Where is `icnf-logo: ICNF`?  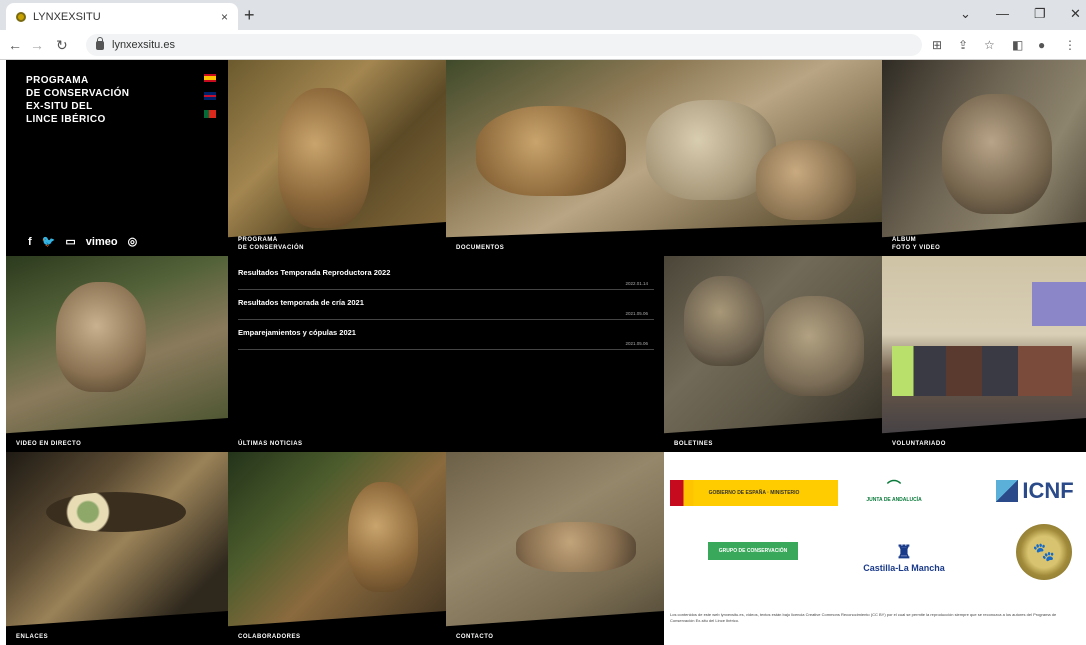 icnf-logo: ICNF is located at coordinates (1035, 491).